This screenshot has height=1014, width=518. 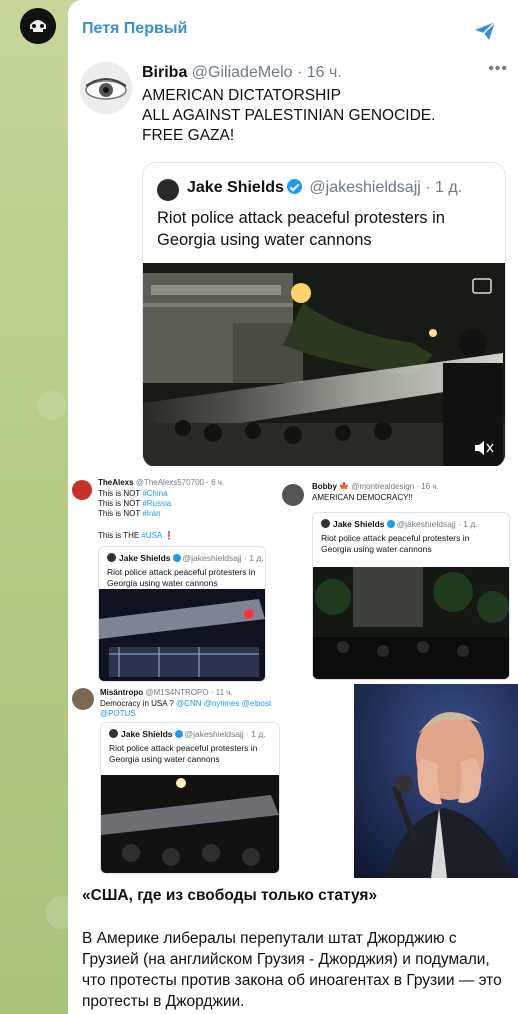 What do you see at coordinates (254, 558) in the screenshot?
I see `collage-a-q-time: · 1 д.` at bounding box center [254, 558].